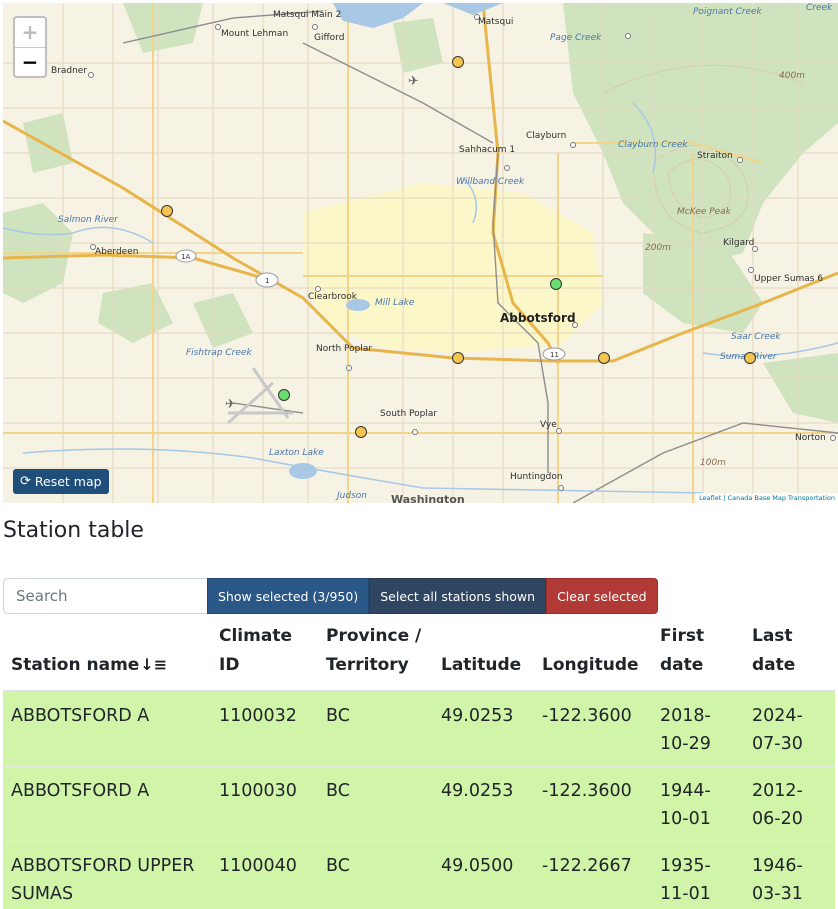 This screenshot has width=838, height=909. I want to click on place-label: Sahhacum 1, so click(487, 150).